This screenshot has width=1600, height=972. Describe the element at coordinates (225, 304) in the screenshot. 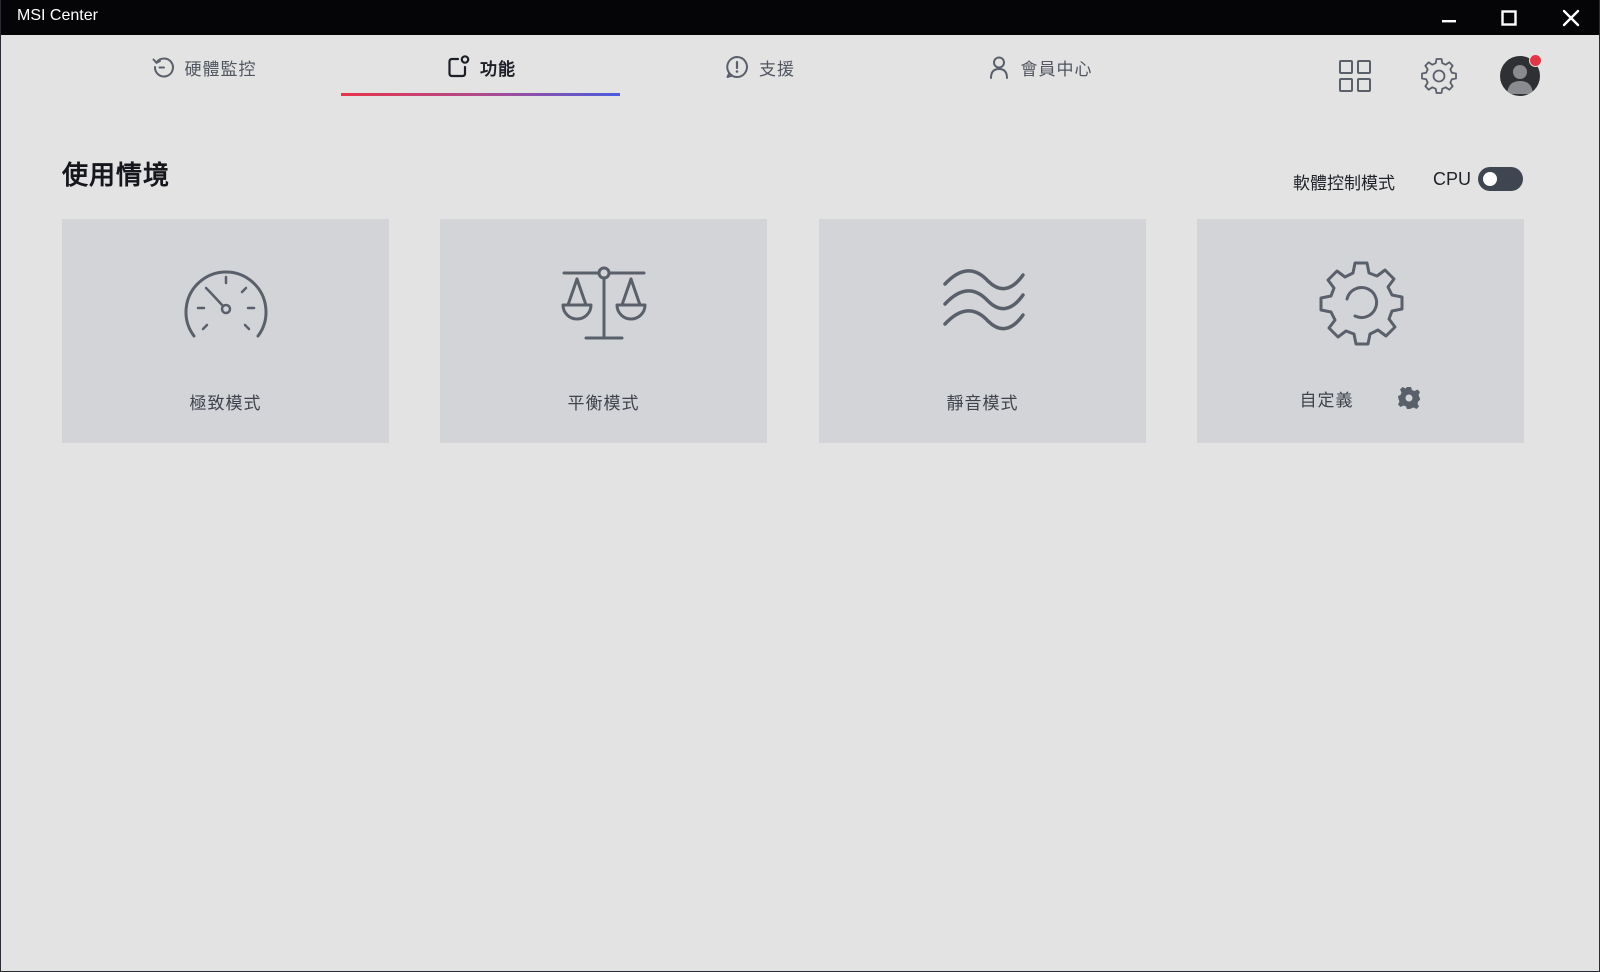

I see `speedometer-icon` at that location.